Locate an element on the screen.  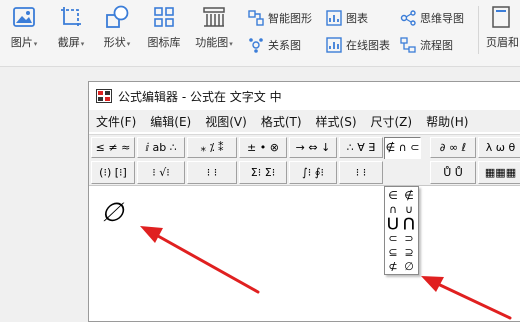
shapes-label: 形状 is located at coordinates (114, 42).